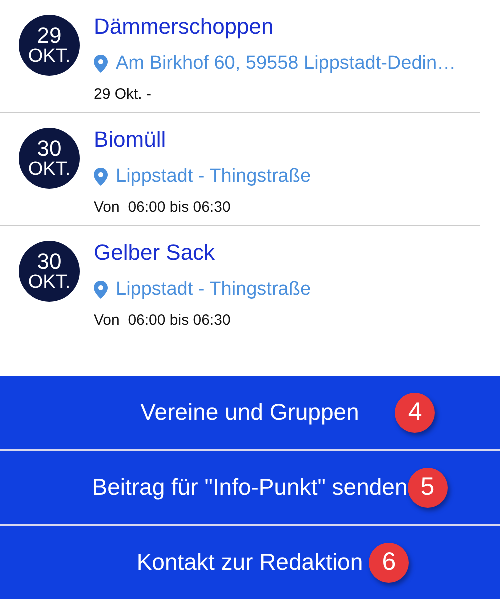 This screenshot has height=599, width=500. What do you see at coordinates (428, 488) in the screenshot?
I see `number-badge: 5` at bounding box center [428, 488].